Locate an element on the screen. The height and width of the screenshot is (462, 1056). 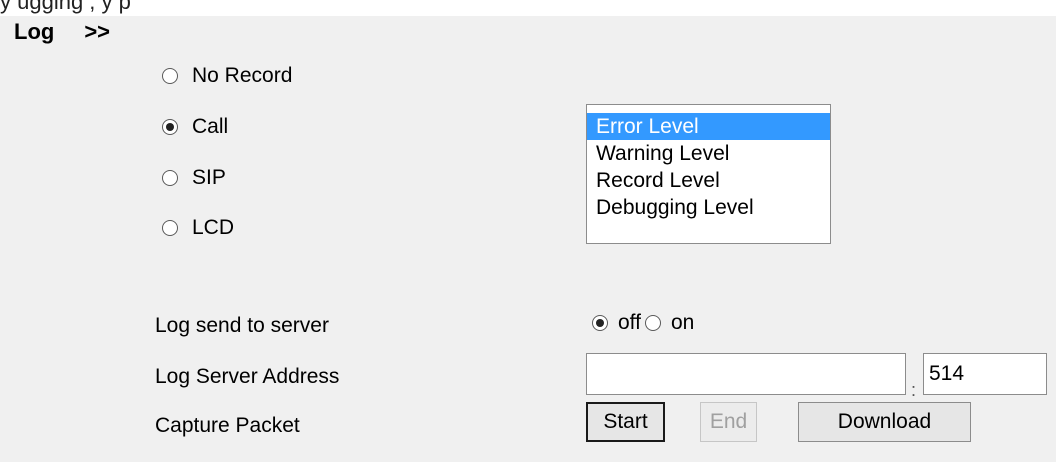
radio-sip: SIP is located at coordinates (194, 178).